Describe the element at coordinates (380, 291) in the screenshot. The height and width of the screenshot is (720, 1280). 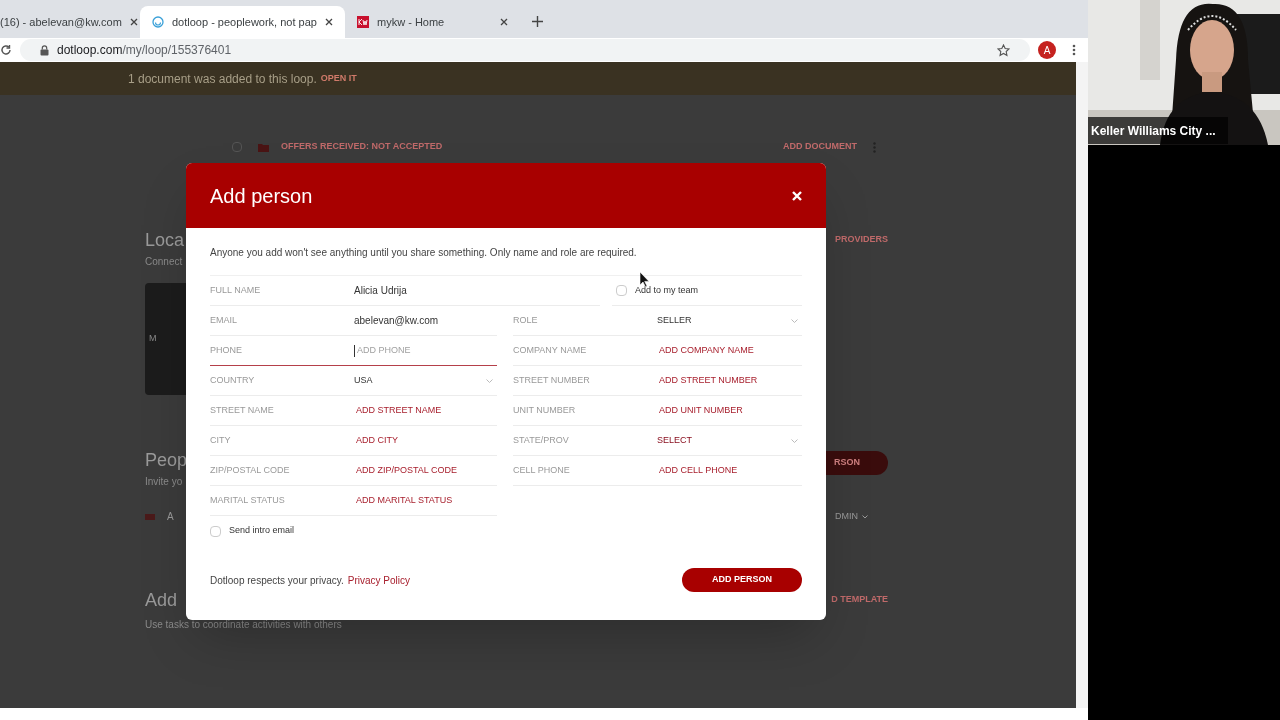
I see `field-value: Alicia Udrija` at that location.